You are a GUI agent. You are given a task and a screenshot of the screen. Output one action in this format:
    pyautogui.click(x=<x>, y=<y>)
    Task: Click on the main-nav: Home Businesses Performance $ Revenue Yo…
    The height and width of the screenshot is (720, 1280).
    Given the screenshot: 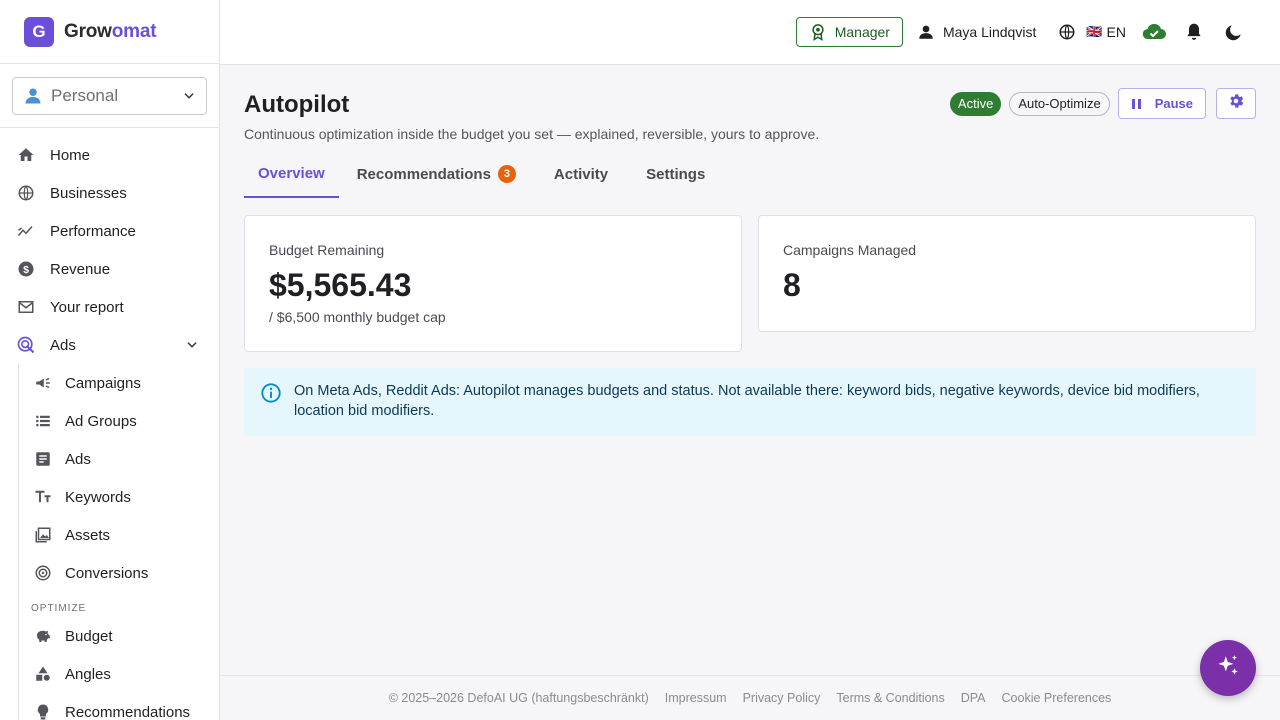 What is the action you would take?
    pyautogui.click(x=109, y=424)
    